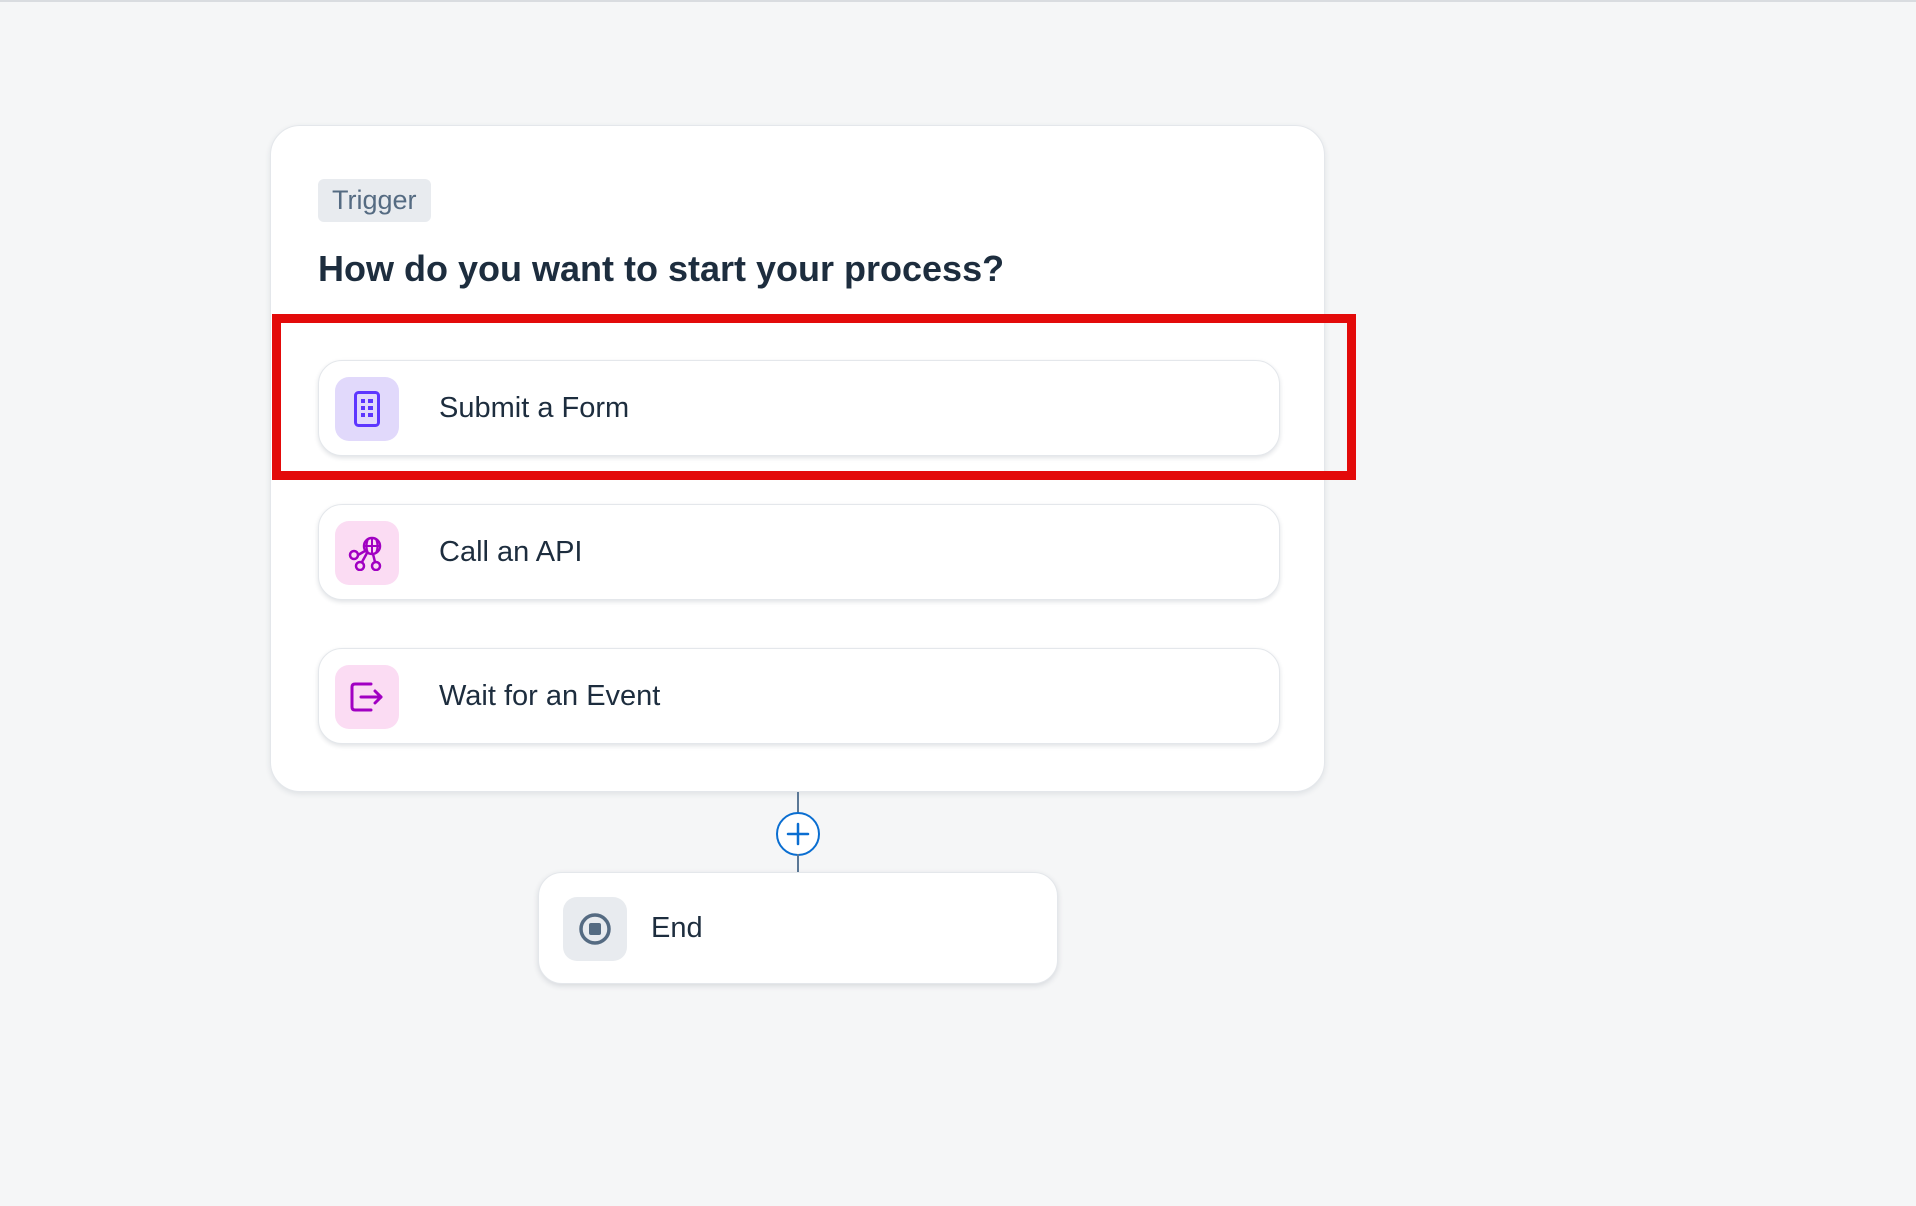 Image resolution: width=1916 pixels, height=1206 pixels. I want to click on api-icon, so click(367, 553).